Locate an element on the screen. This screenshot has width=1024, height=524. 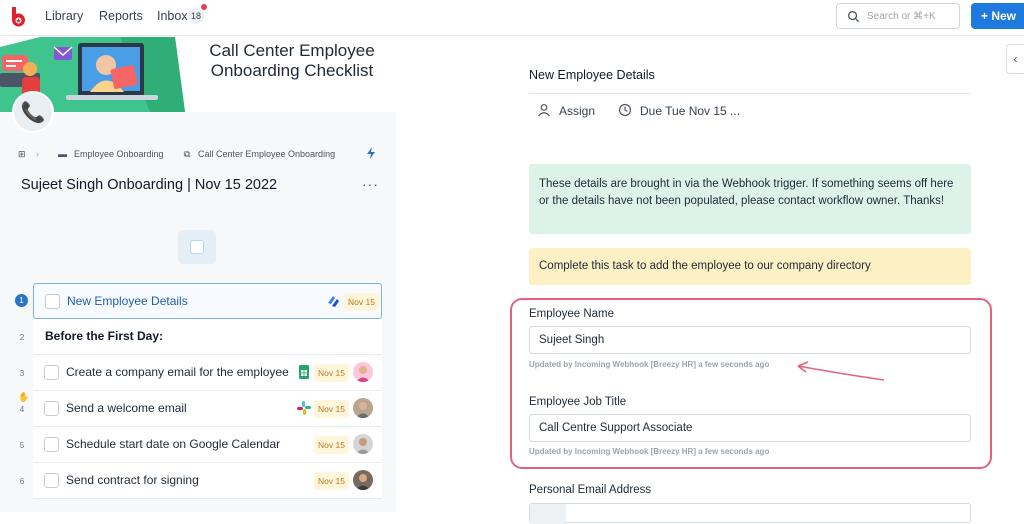
phone-icon: 📞 is located at coordinates (33, 112).